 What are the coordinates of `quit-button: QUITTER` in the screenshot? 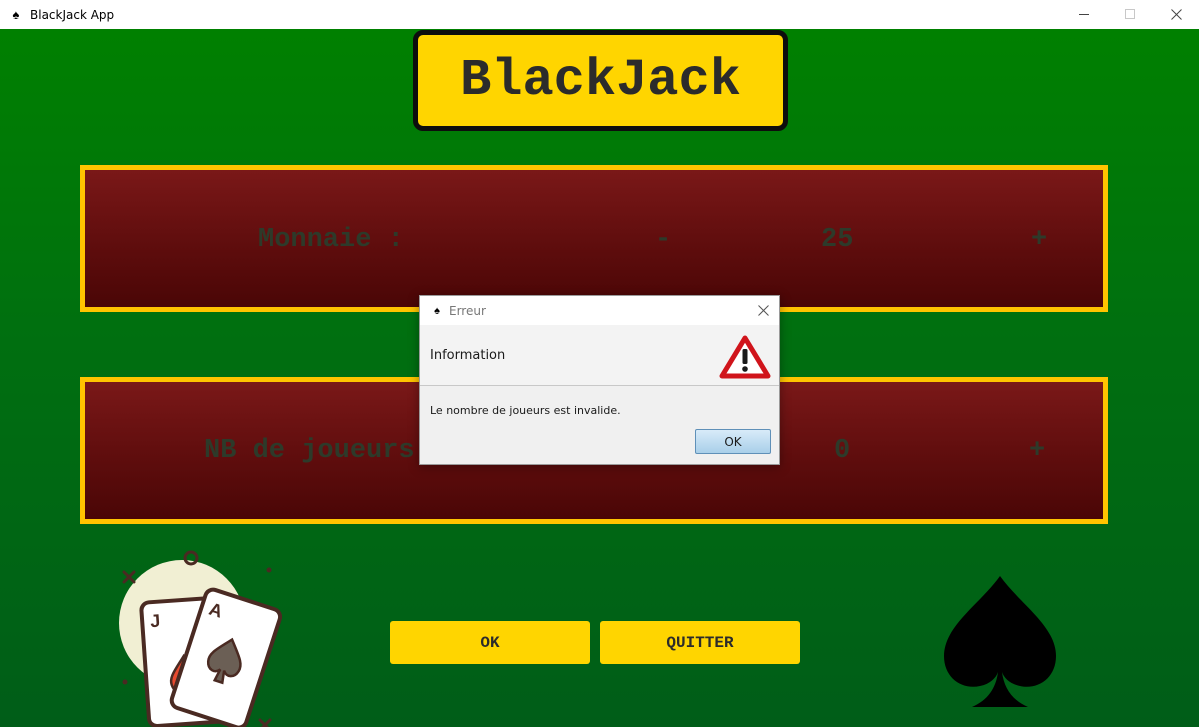 It's located at (700, 642).